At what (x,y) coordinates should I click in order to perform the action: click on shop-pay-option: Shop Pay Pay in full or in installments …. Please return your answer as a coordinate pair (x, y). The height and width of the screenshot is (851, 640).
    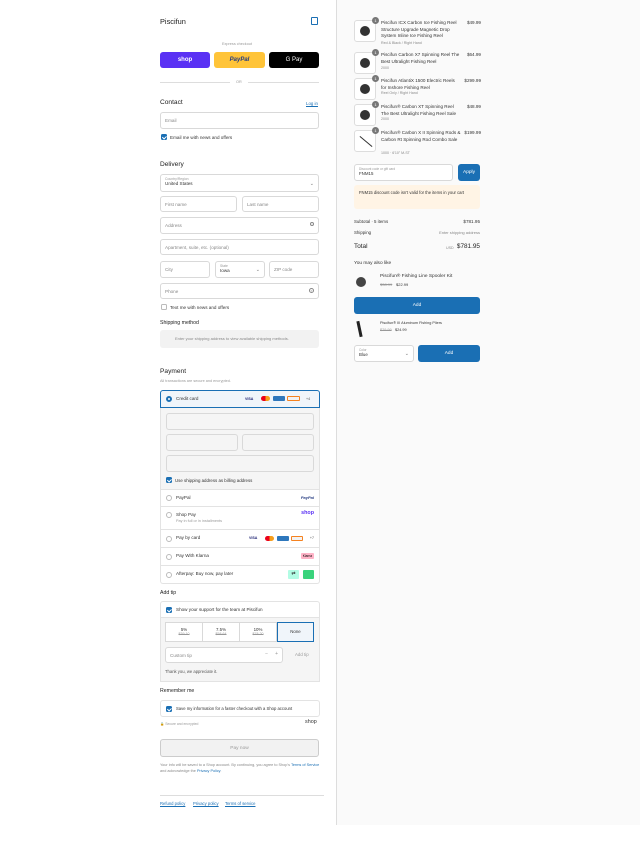
    Looking at the image, I should click on (240, 518).